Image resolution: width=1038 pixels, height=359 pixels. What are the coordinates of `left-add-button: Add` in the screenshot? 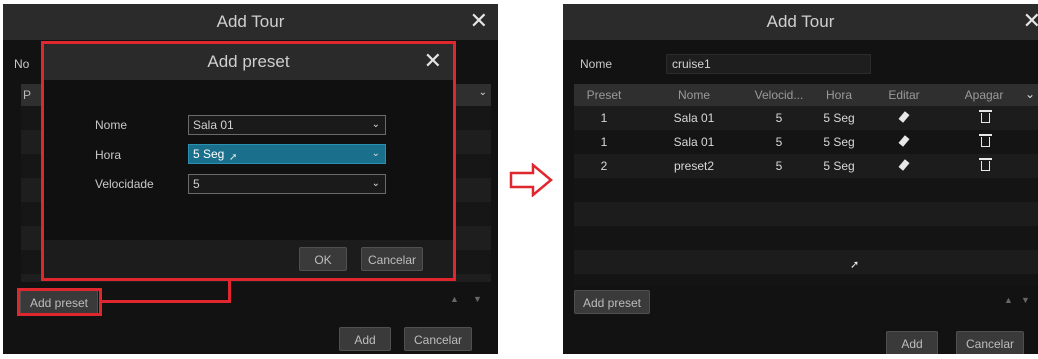 It's located at (365, 339).